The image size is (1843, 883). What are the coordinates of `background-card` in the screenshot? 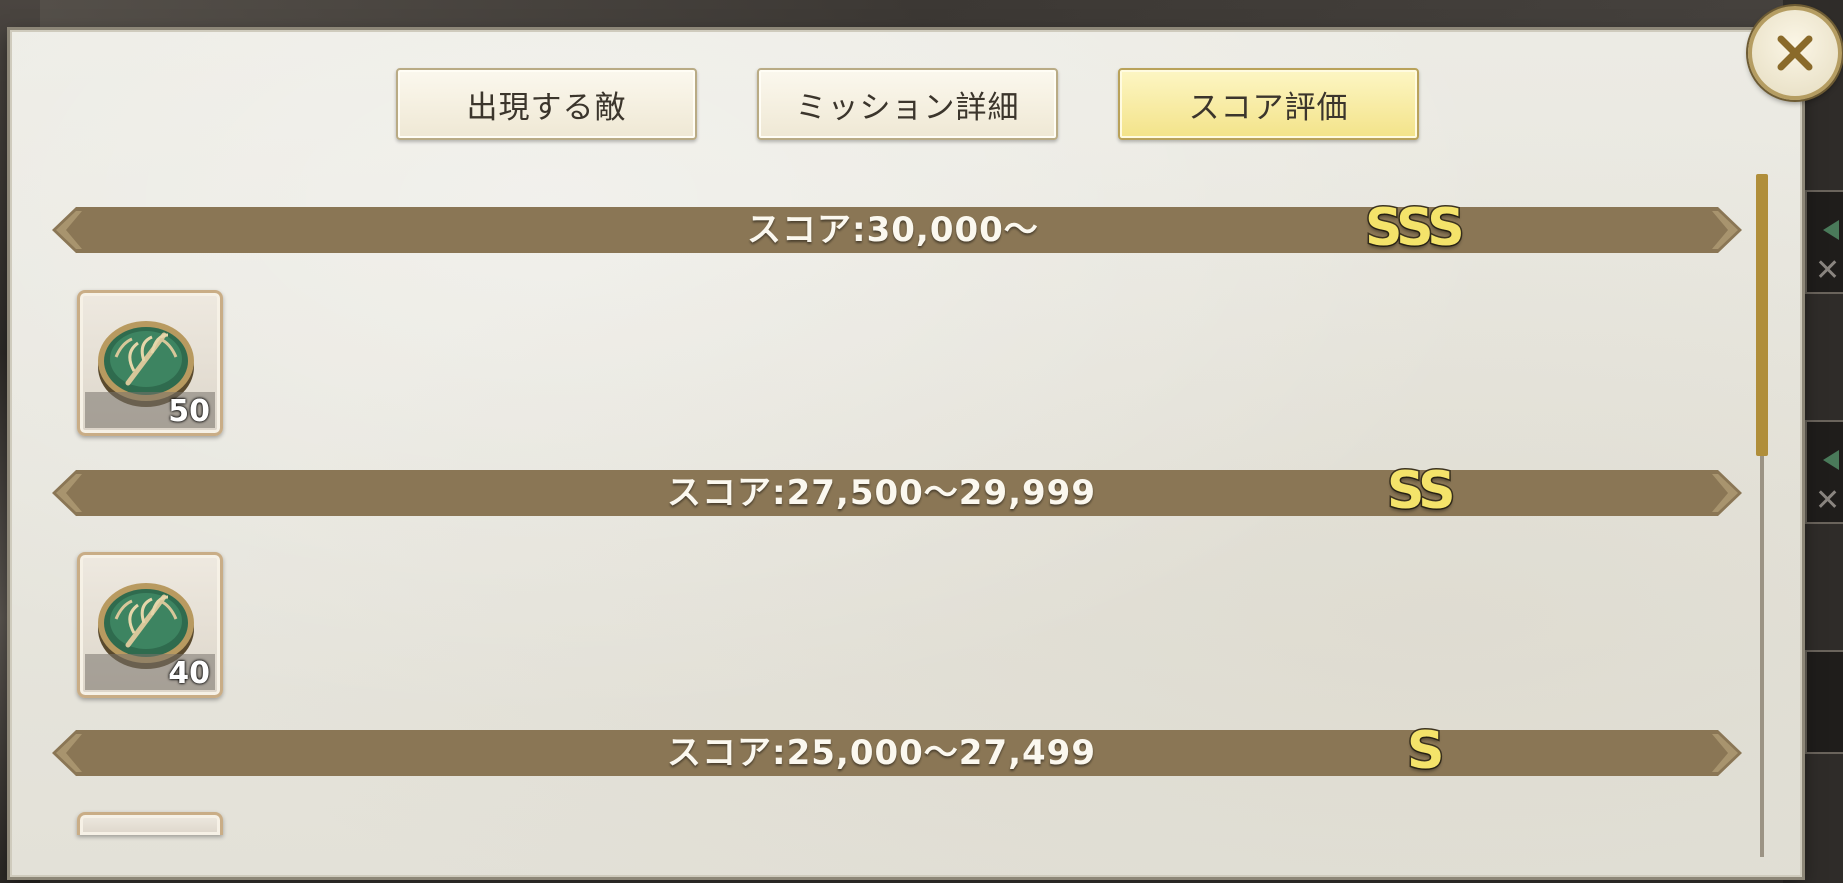 It's located at (1824, 702).